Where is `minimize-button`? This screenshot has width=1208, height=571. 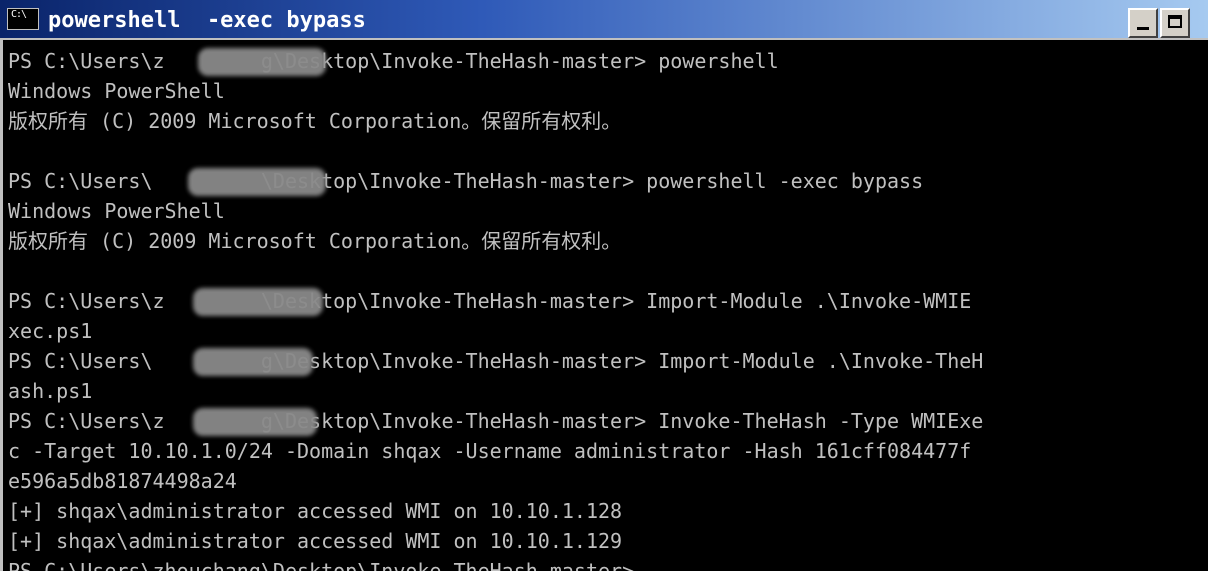 minimize-button is located at coordinates (1143, 23).